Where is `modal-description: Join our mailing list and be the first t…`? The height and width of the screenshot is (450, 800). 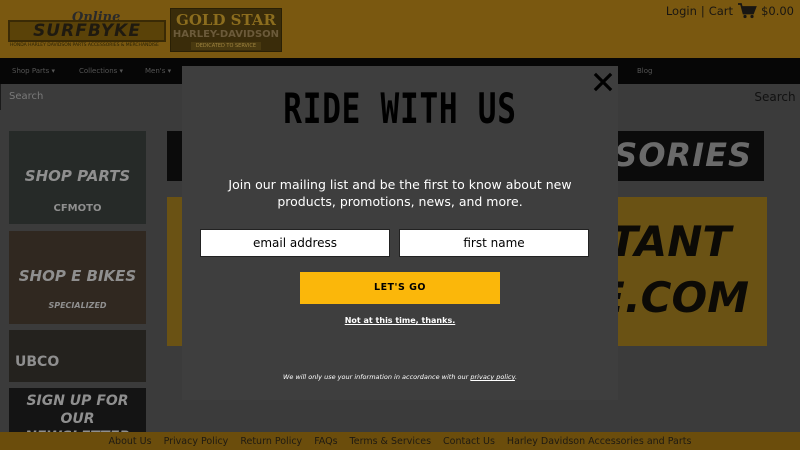 modal-description: Join our mailing list and be the first t… is located at coordinates (400, 193).